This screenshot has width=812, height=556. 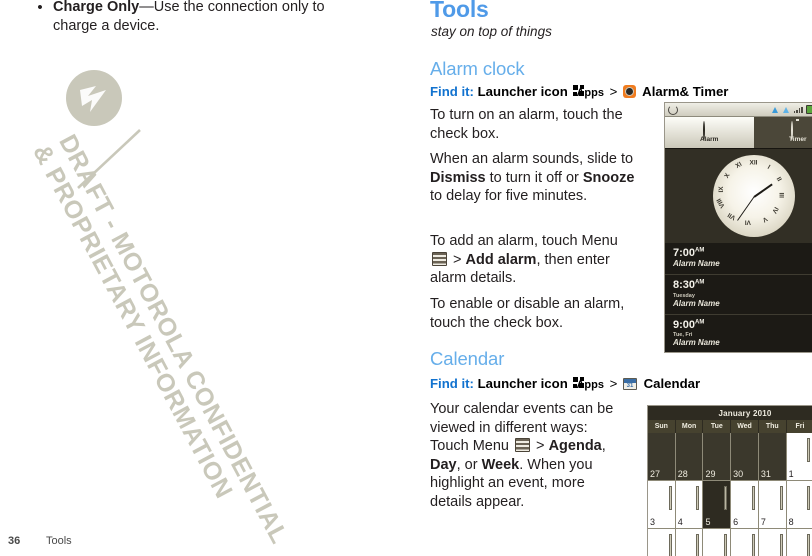 I want to click on alarm-clock-icon, so click(x=629, y=91).